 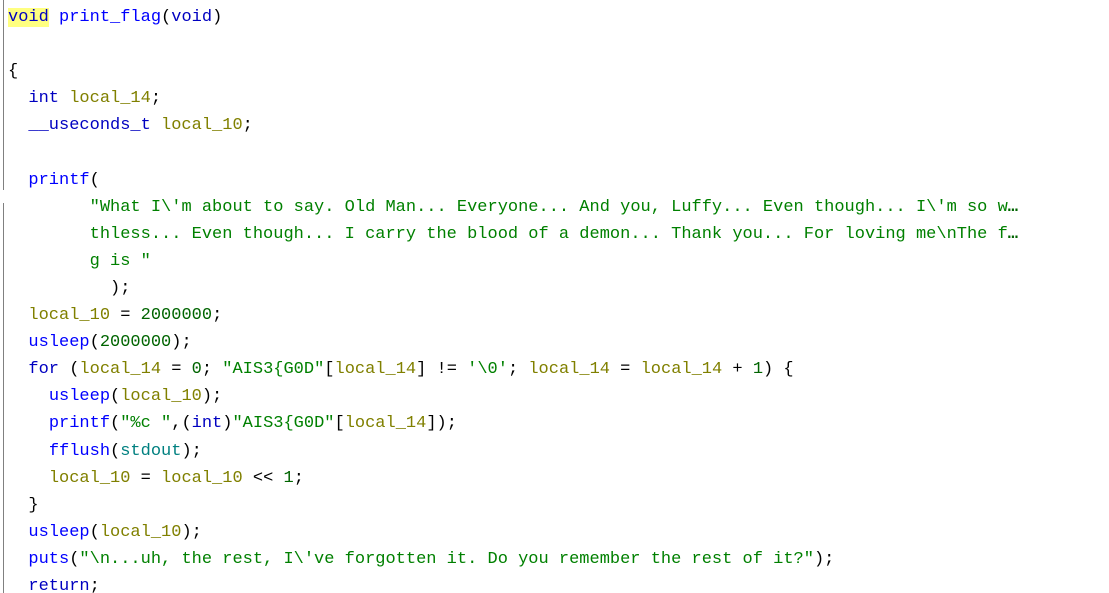 I want to click on code-token-str: g is ", so click(x=120, y=261).